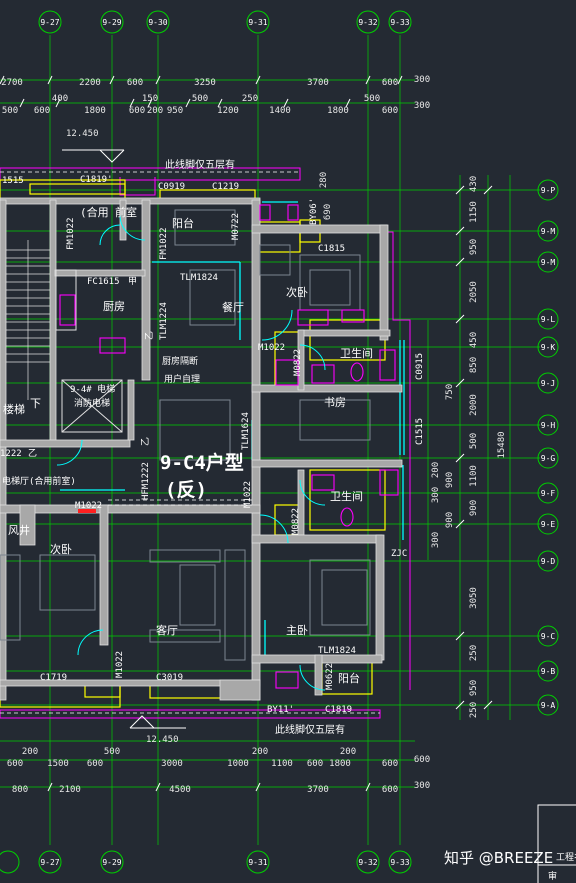 The height and width of the screenshot is (883, 576). Describe the element at coordinates (92, 403) in the screenshot. I see `elevator-label-2: 消防电梯` at that location.